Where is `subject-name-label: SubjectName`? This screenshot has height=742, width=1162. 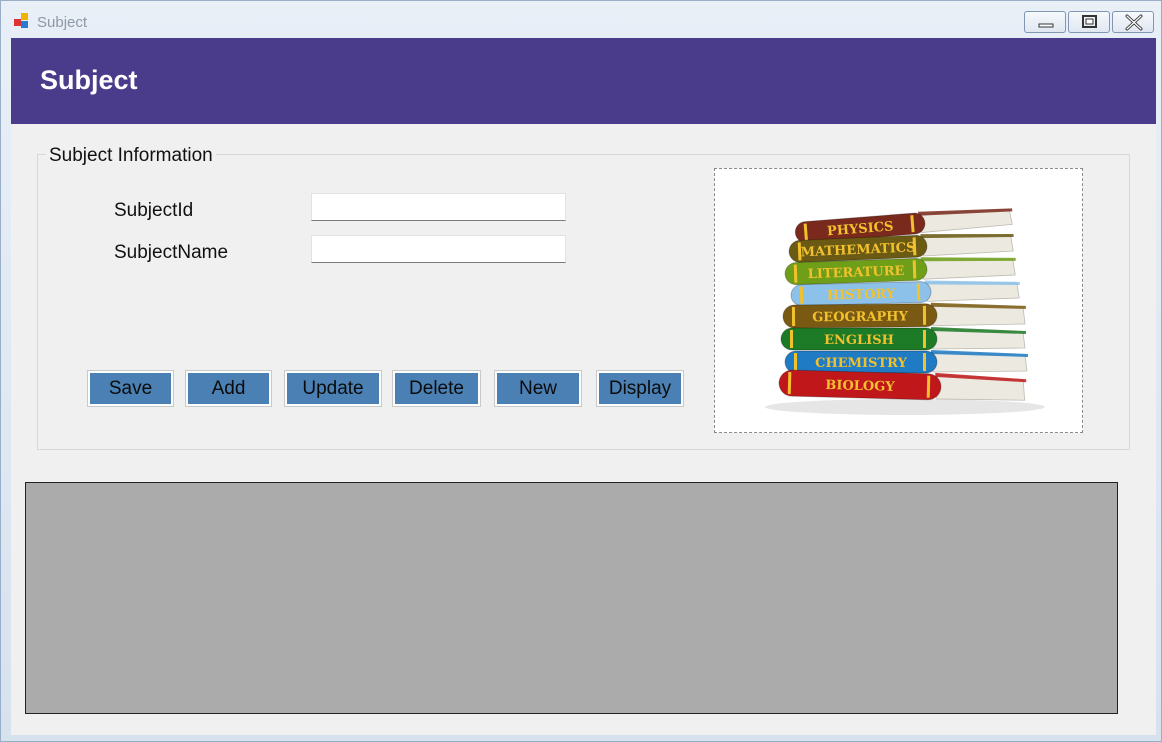
subject-name-label: SubjectName is located at coordinates (171, 252).